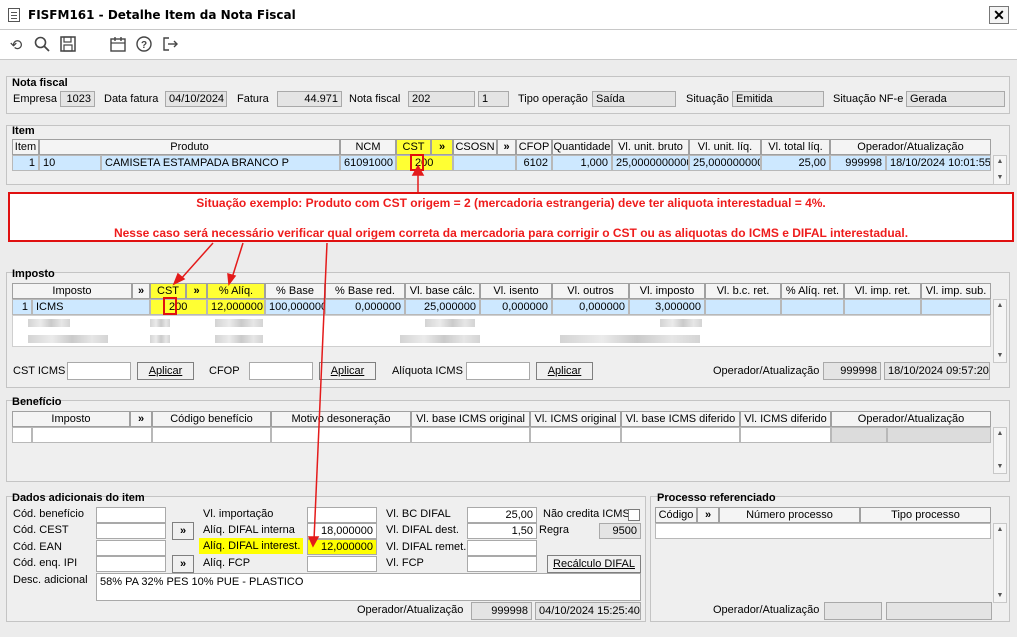 The image size is (1017, 637). What do you see at coordinates (320, 391) in the screenshot?
I see `arrow-to-difal-interest` at bounding box center [320, 391].